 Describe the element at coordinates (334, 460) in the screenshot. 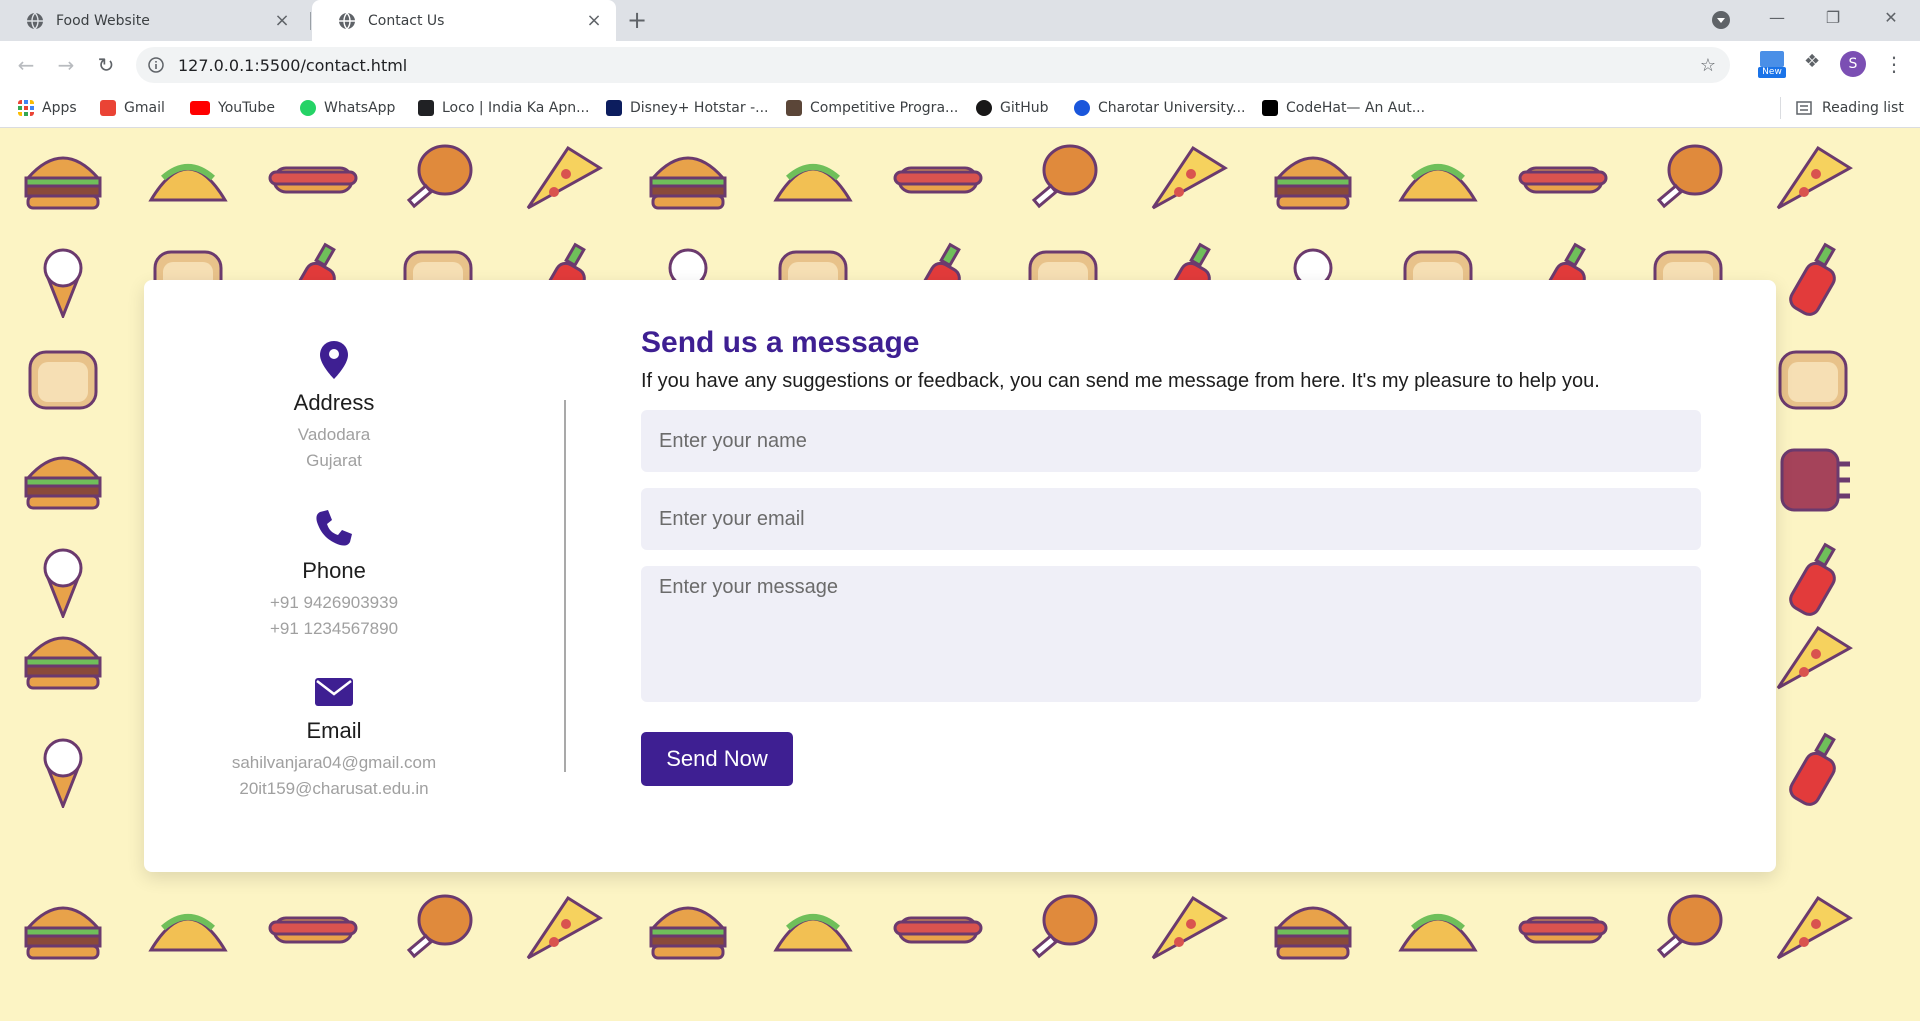

I see `address-line: Gujarat` at that location.